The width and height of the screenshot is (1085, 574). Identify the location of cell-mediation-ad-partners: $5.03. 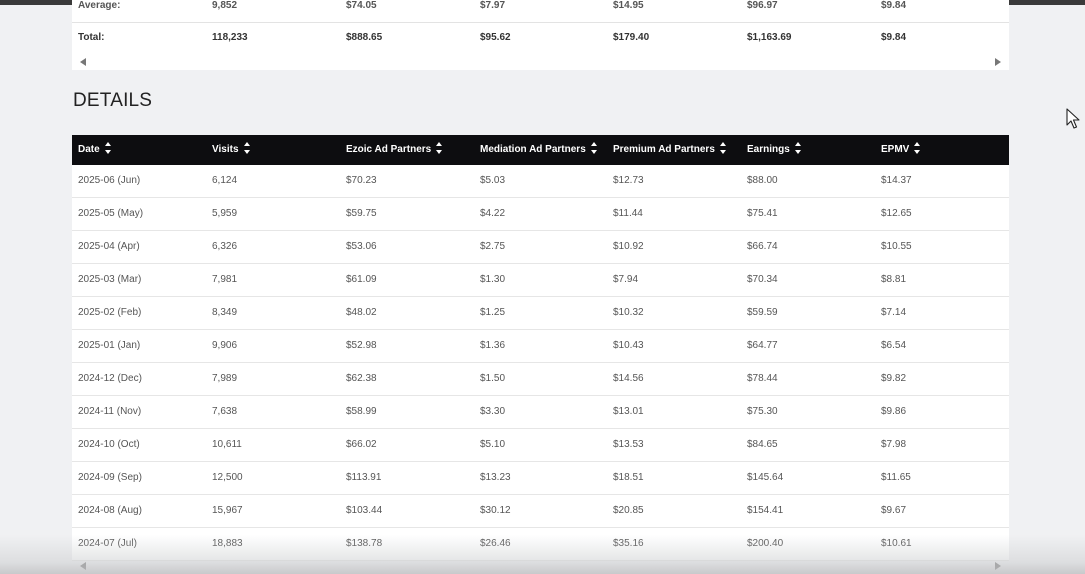
(493, 180).